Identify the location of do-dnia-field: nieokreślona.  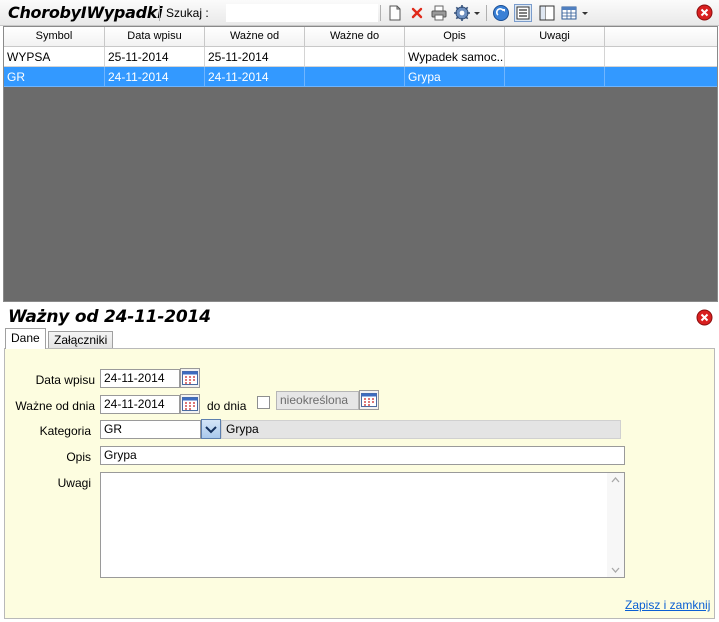
(317, 400).